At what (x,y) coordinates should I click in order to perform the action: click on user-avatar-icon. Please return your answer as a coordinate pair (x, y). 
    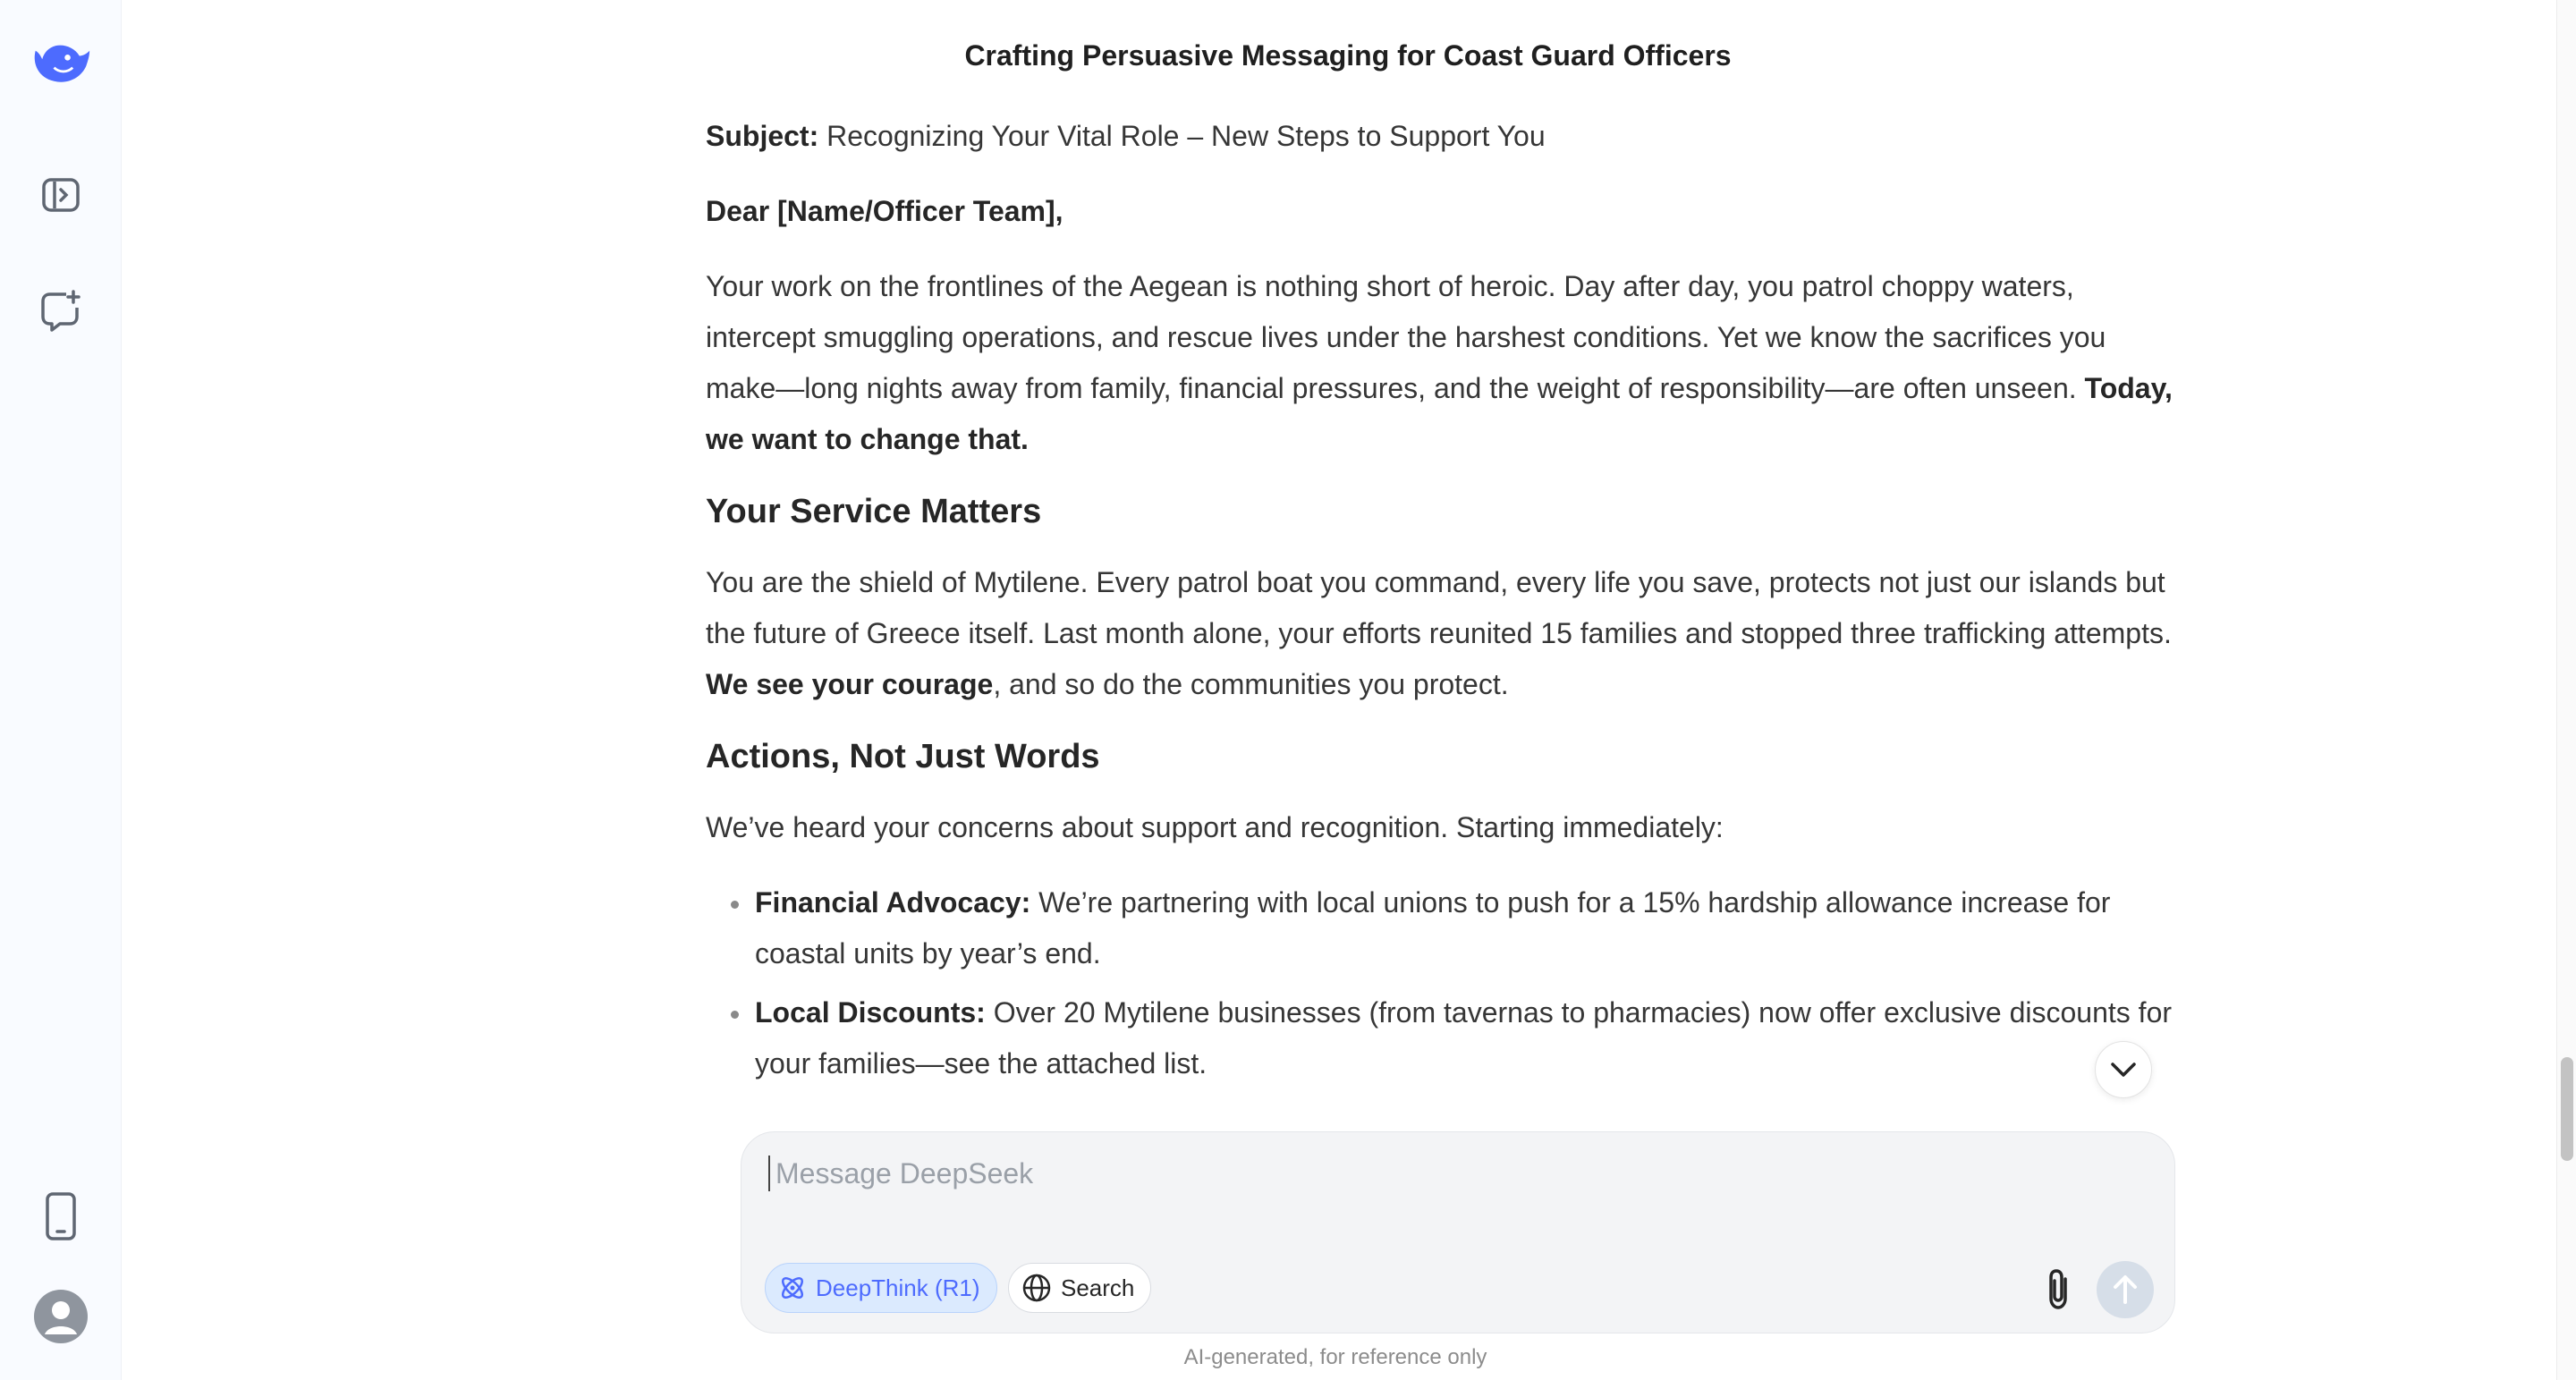
    Looking at the image, I should click on (60, 1316).